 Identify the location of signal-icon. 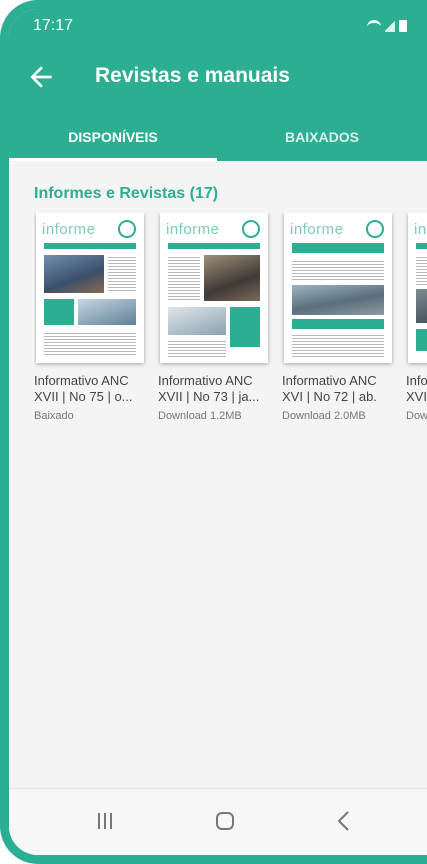
(390, 26).